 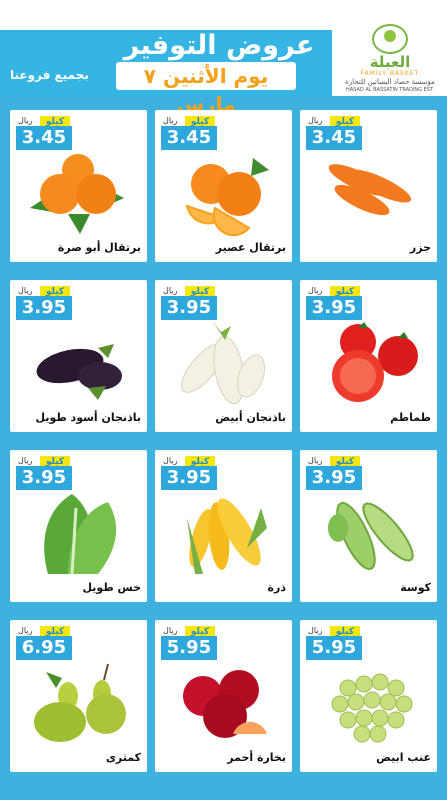 What do you see at coordinates (276, 587) in the screenshot?
I see `product-name: ذرة` at bounding box center [276, 587].